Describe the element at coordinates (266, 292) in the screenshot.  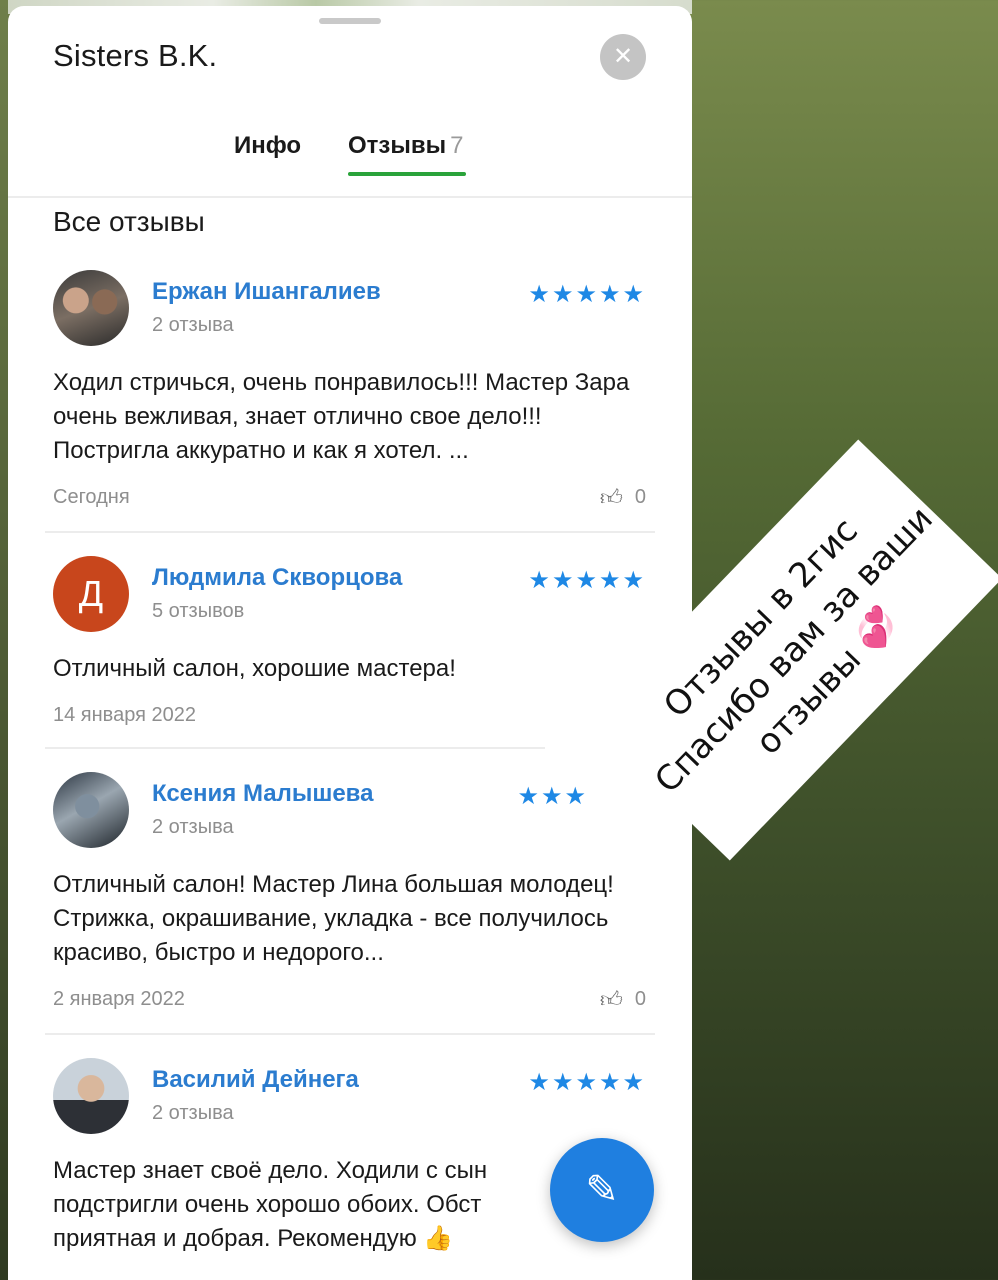
I see `reviewer-name: Ержан Ишангалиев` at that location.